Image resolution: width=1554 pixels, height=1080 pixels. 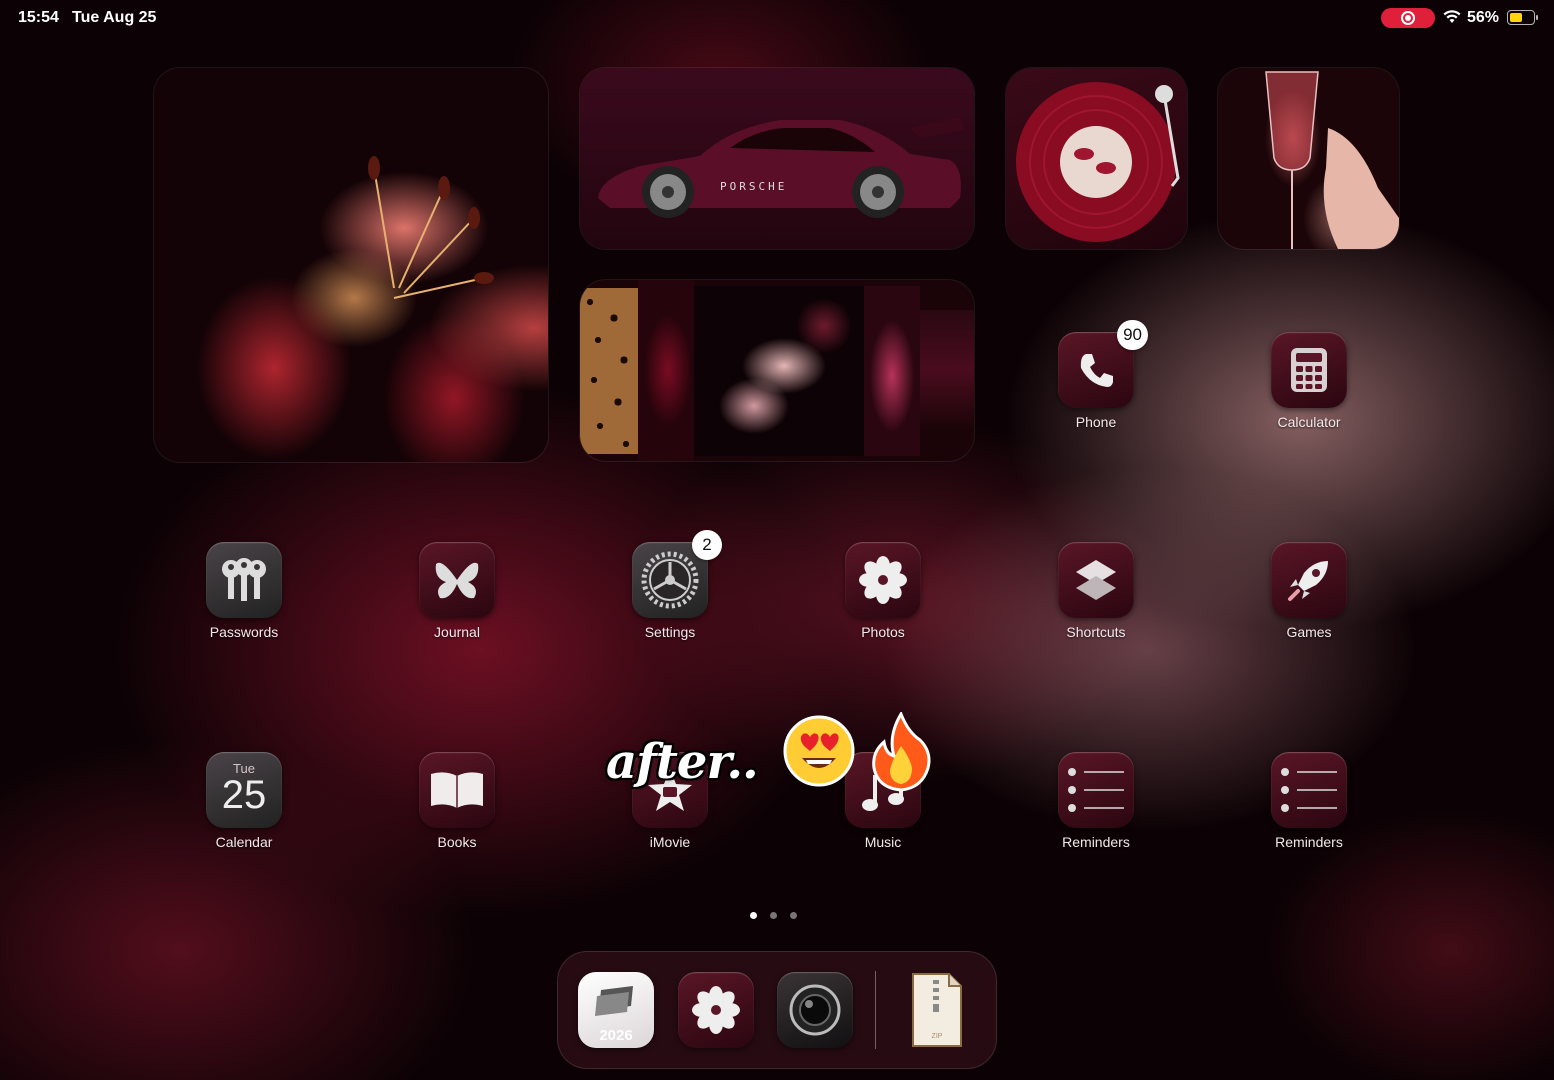 I want to click on screen-record-indicator, so click(x=1408, y=18).